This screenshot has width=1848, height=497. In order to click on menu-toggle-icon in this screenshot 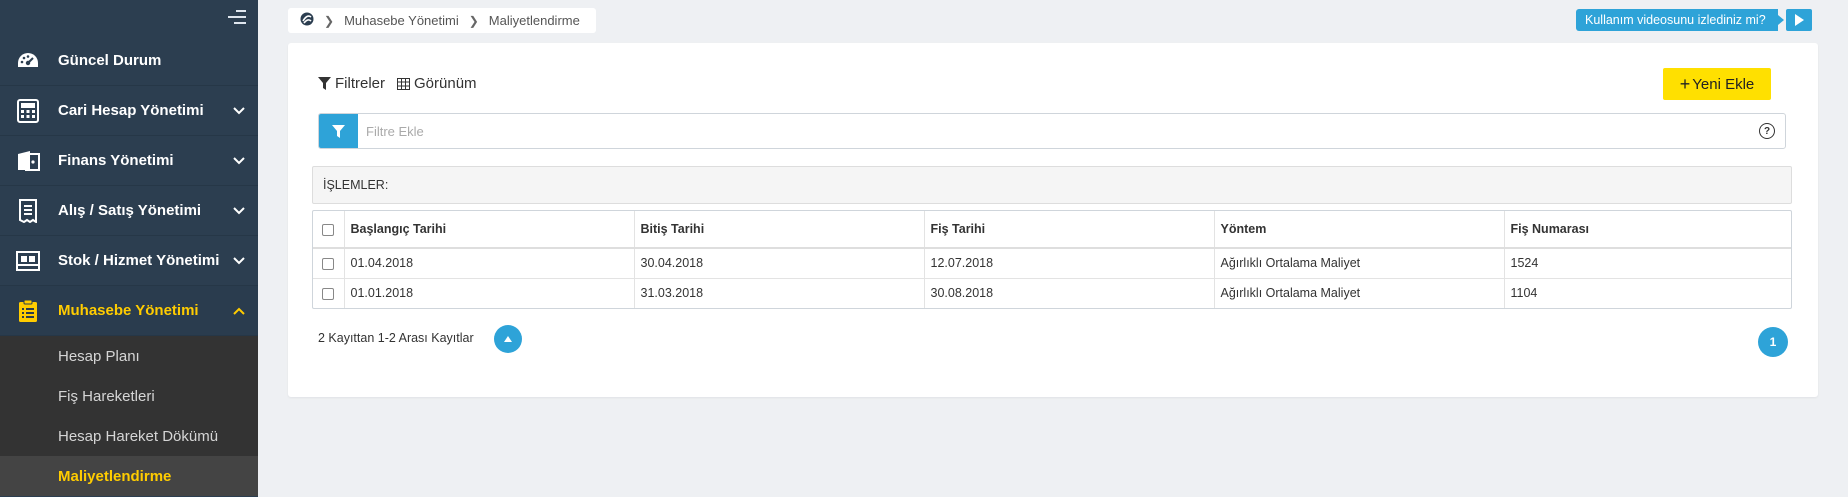, I will do `click(237, 18)`.